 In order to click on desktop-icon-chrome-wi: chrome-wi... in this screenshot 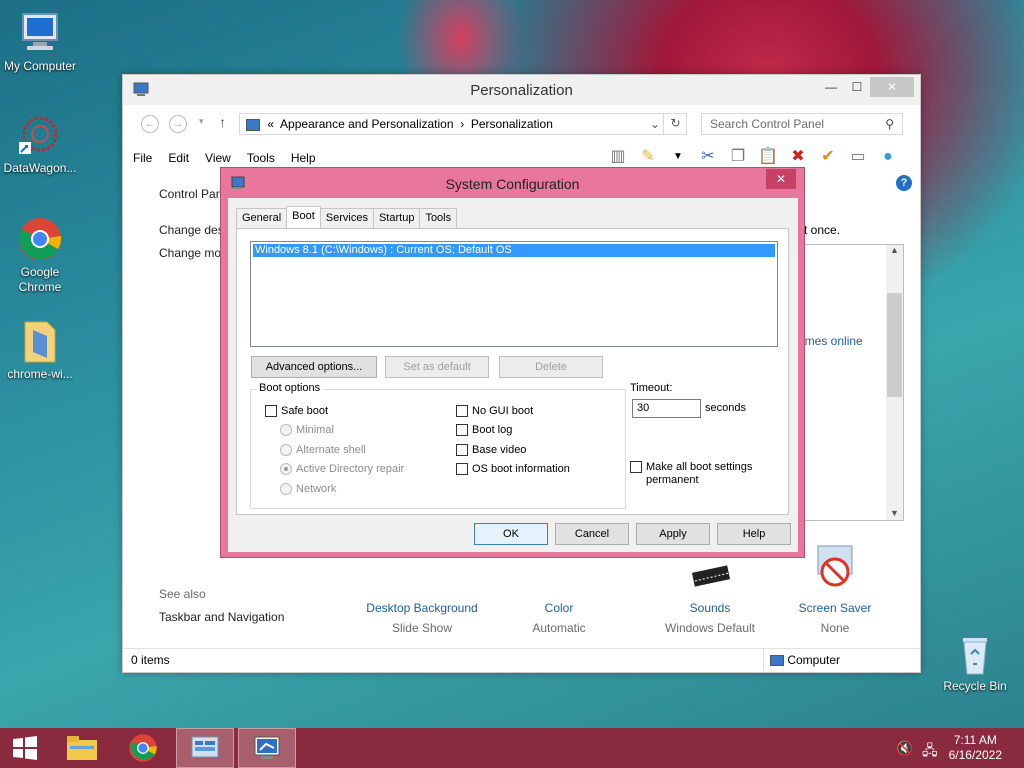, I will do `click(40, 350)`.